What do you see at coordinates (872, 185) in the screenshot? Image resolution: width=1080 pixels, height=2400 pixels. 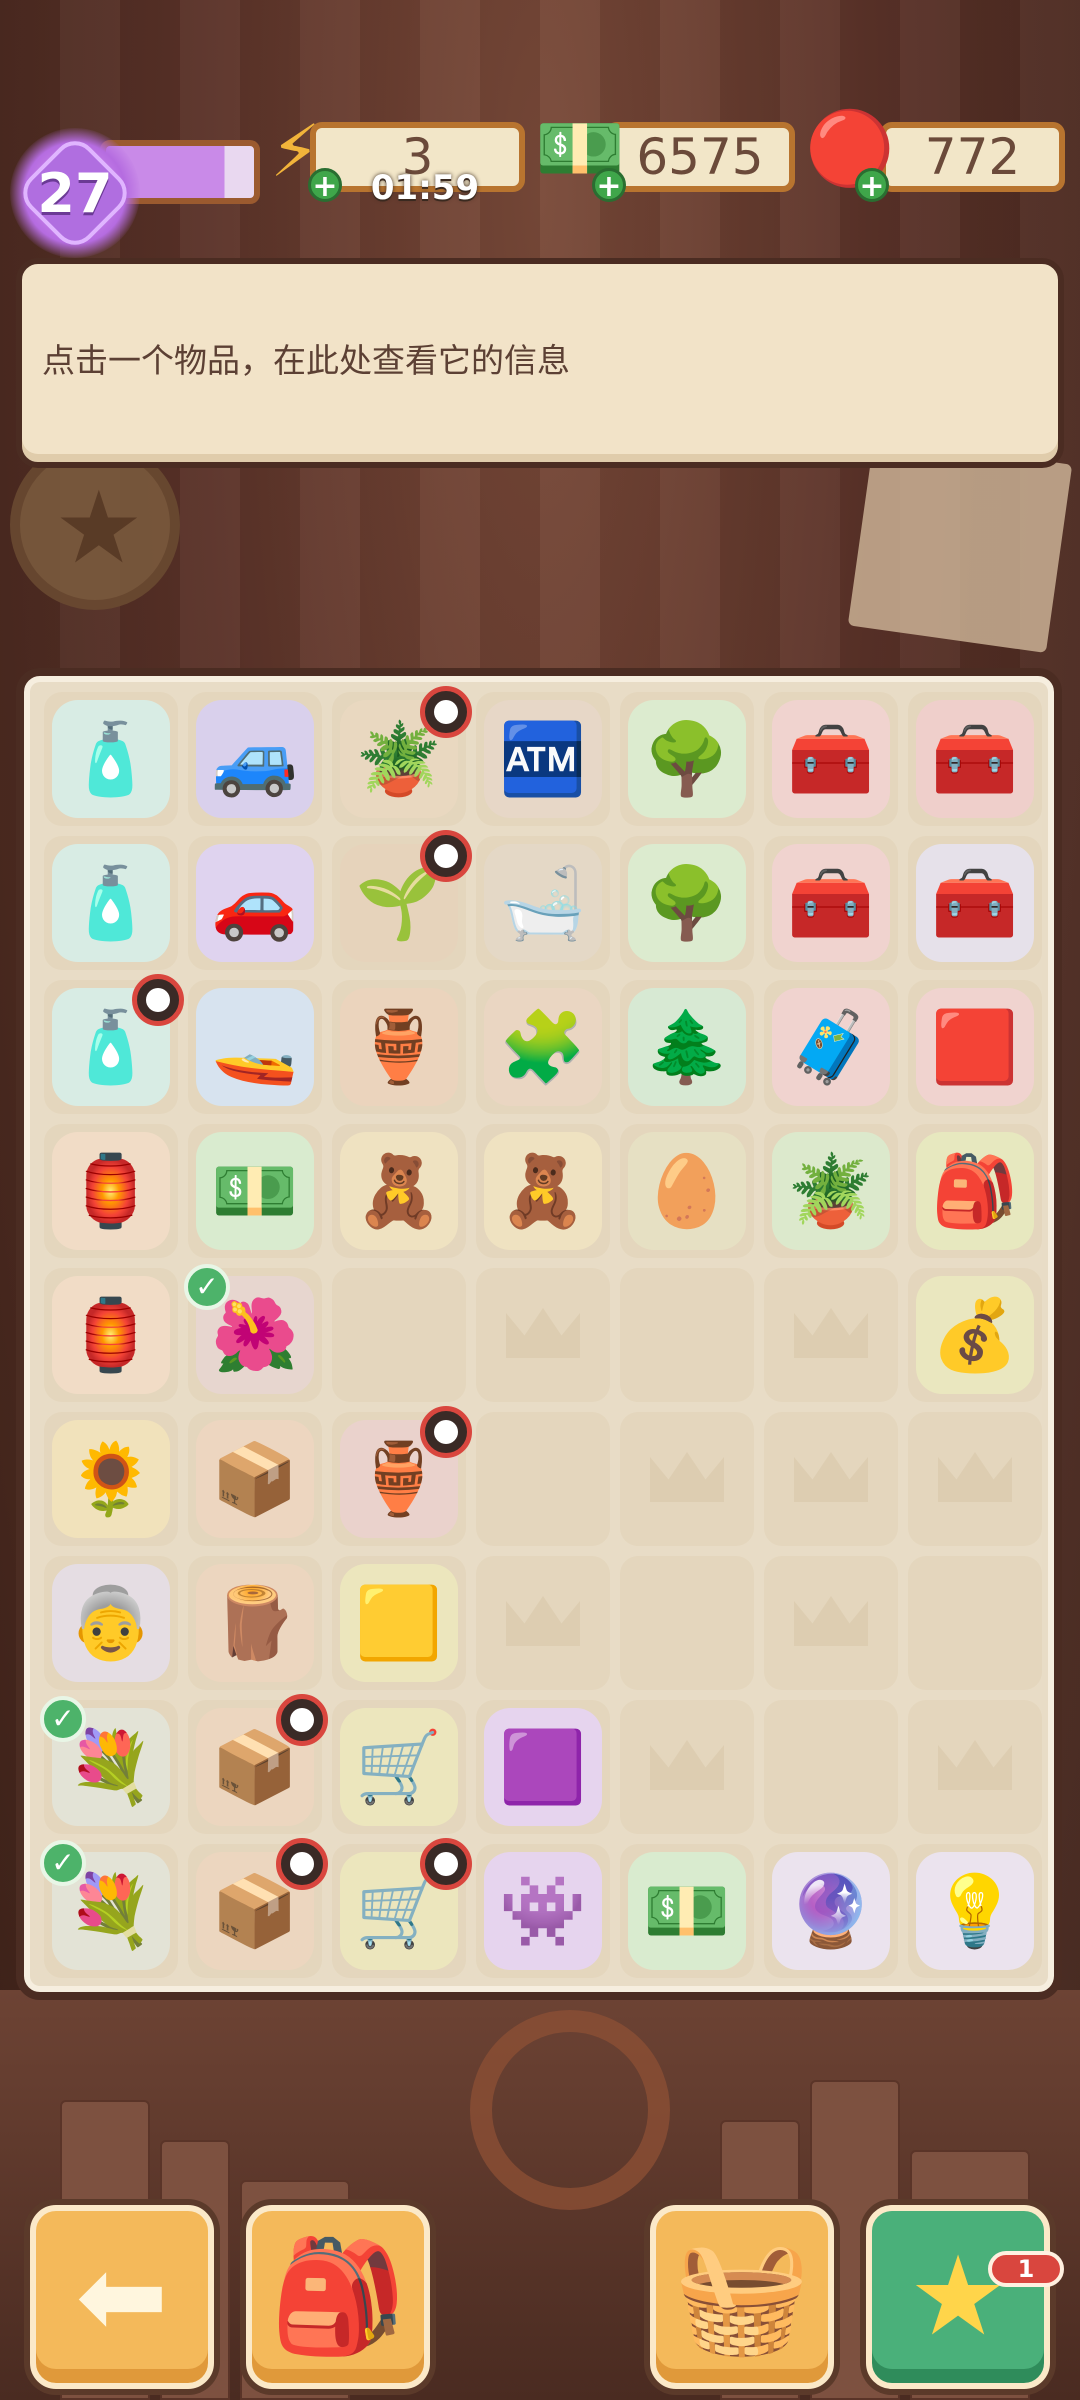 I see `add-gems-button: +` at bounding box center [872, 185].